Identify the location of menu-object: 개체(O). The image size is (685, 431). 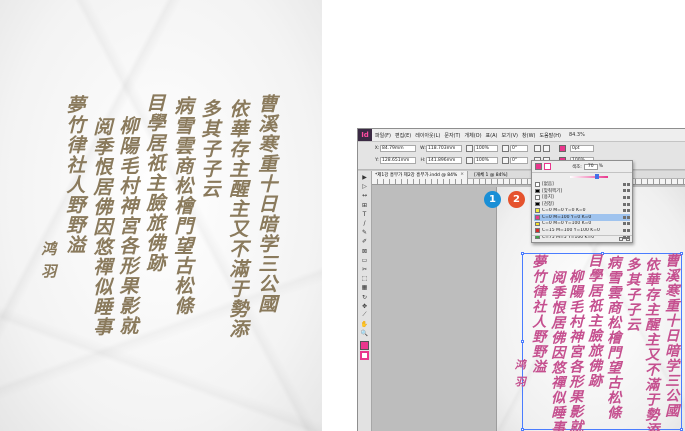
(473, 135).